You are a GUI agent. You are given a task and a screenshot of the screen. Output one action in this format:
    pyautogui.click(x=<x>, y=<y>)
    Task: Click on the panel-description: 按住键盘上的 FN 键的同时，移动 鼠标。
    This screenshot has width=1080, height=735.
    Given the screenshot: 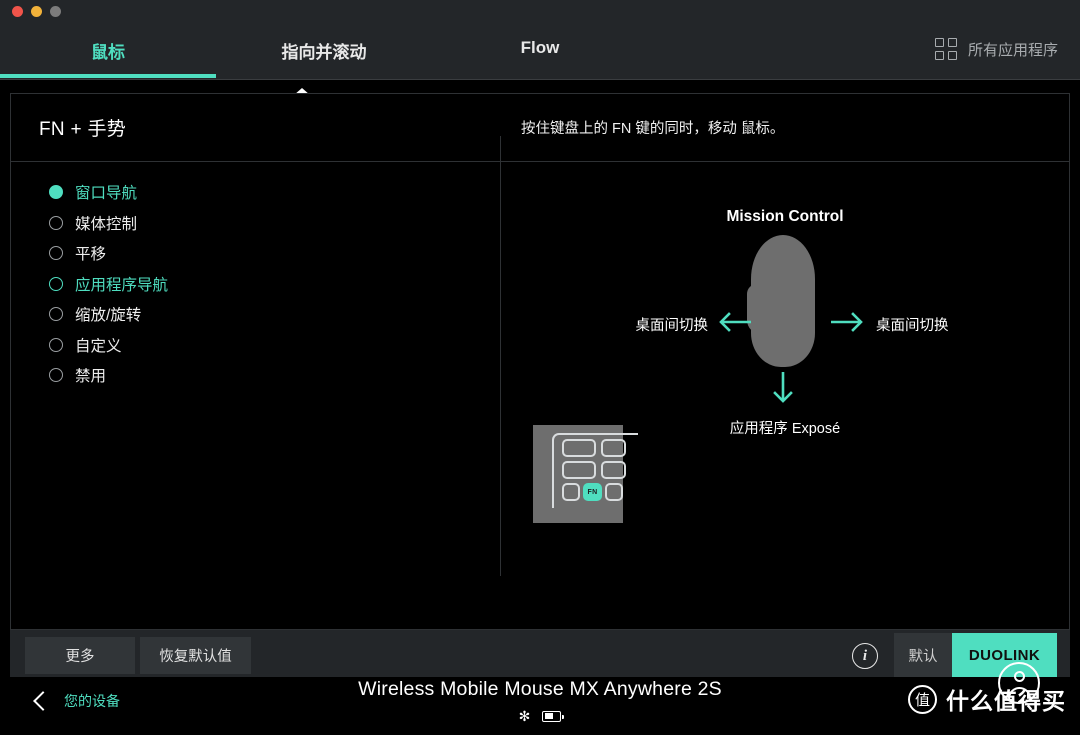 What is the action you would take?
    pyautogui.click(x=653, y=129)
    